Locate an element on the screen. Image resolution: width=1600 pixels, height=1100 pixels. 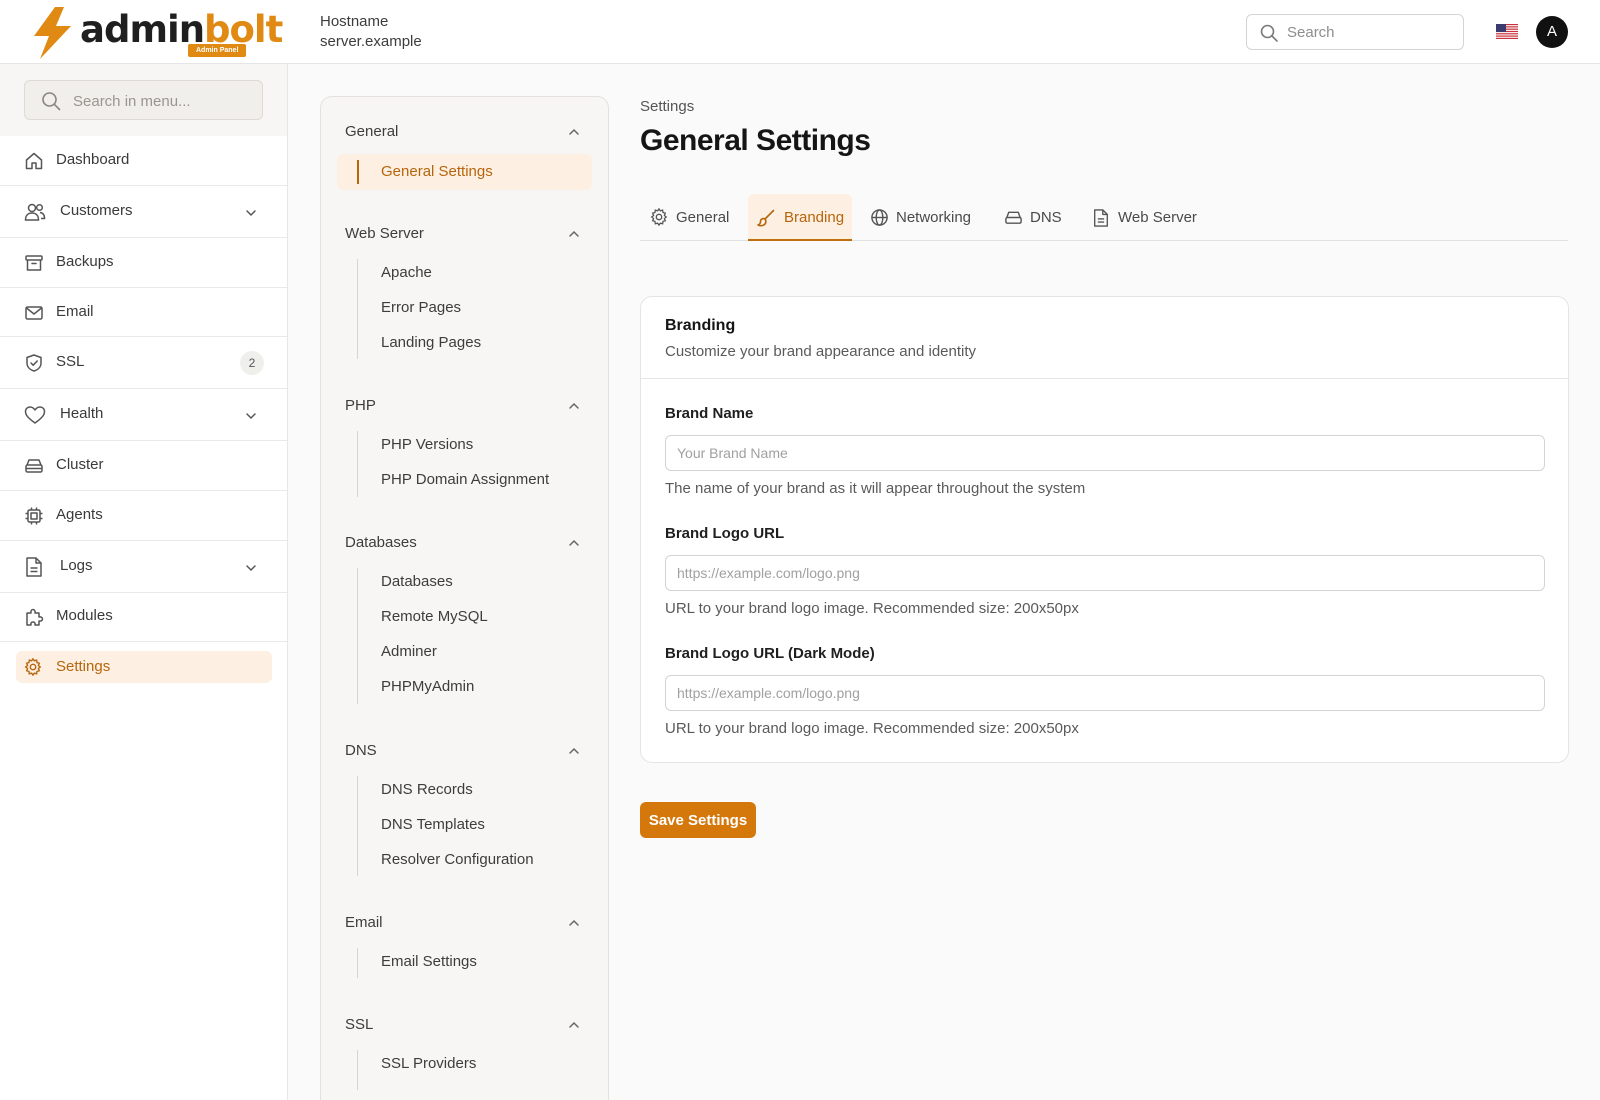
hostname-label: Hostname is located at coordinates (354, 21).